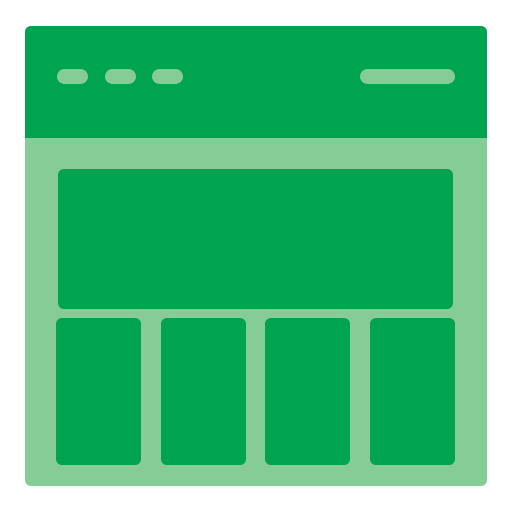 This screenshot has height=512, width=512. What do you see at coordinates (407, 76) in the screenshot?
I see `address-bar` at bounding box center [407, 76].